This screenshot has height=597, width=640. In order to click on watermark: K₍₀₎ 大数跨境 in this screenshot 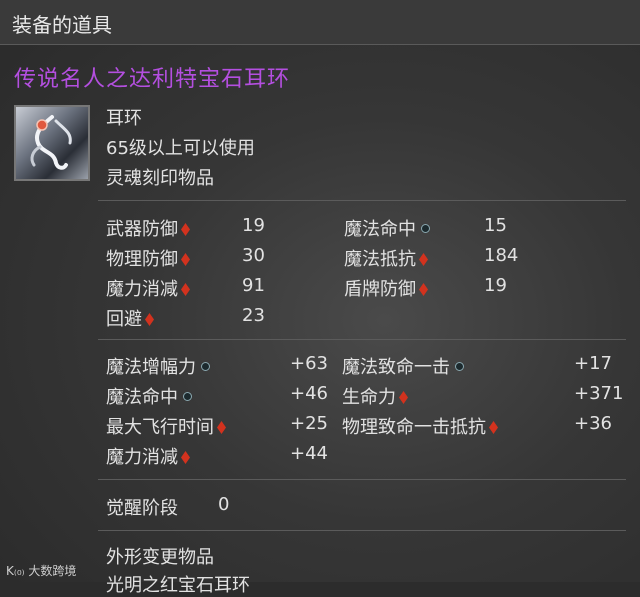, I will do `click(41, 570)`.